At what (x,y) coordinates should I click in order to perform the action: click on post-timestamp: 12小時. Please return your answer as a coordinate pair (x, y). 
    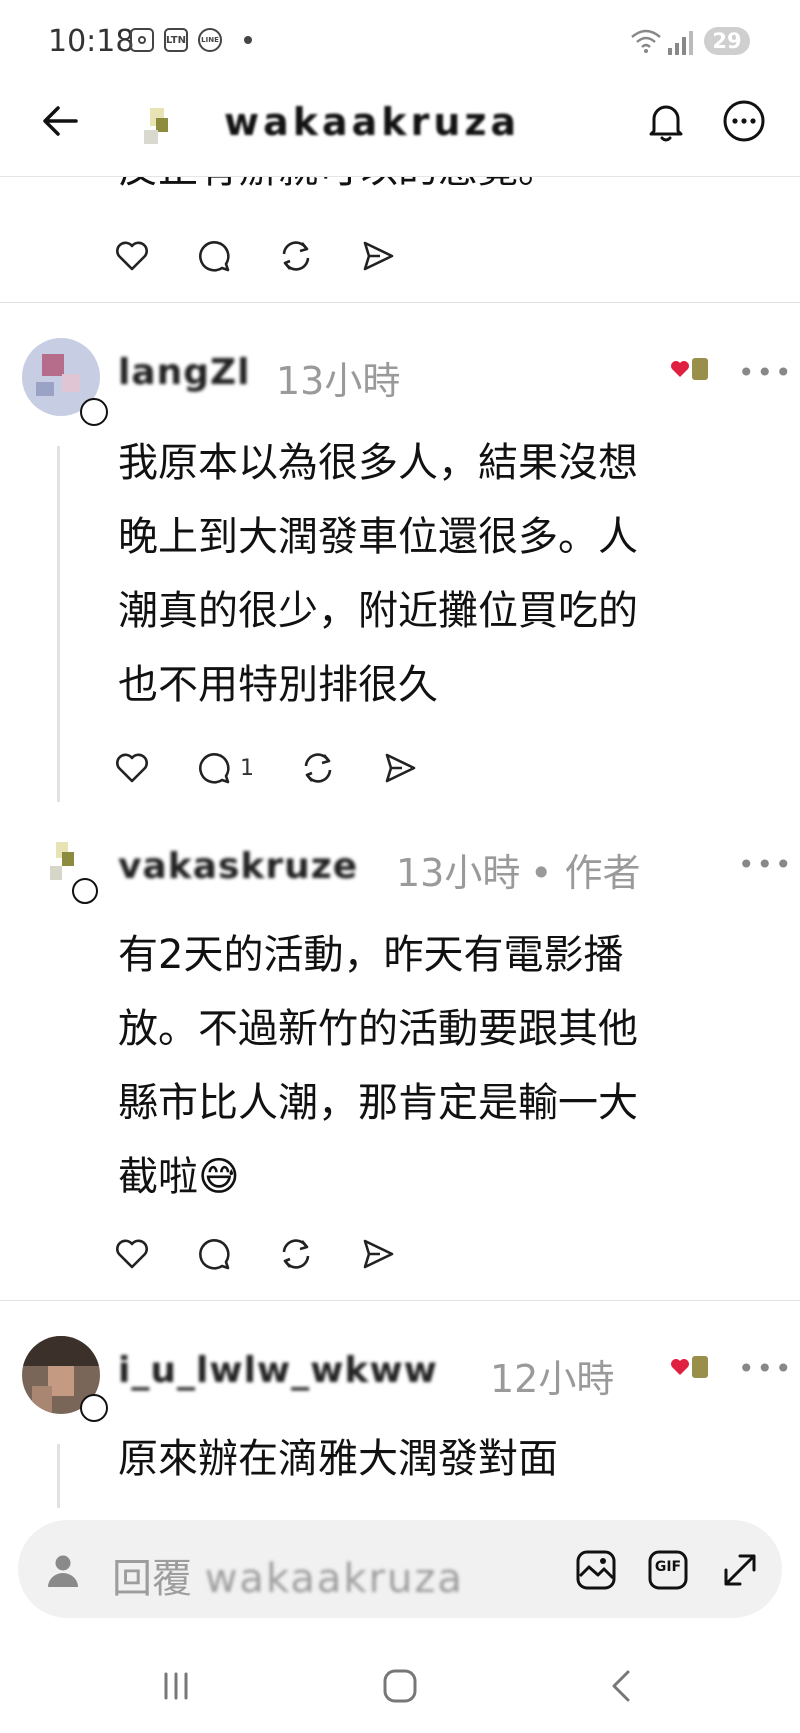
    Looking at the image, I should click on (552, 1379).